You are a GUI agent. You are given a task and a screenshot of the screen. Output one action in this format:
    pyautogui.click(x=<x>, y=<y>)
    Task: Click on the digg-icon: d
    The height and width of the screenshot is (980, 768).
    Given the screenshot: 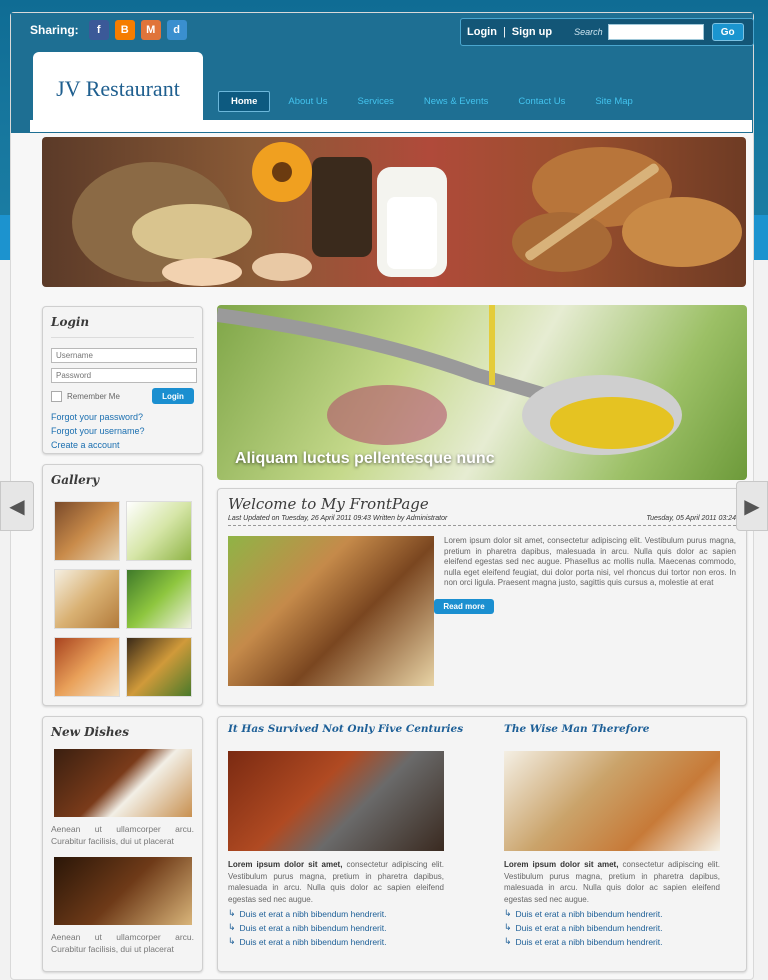 What is the action you would take?
    pyautogui.click(x=176, y=30)
    